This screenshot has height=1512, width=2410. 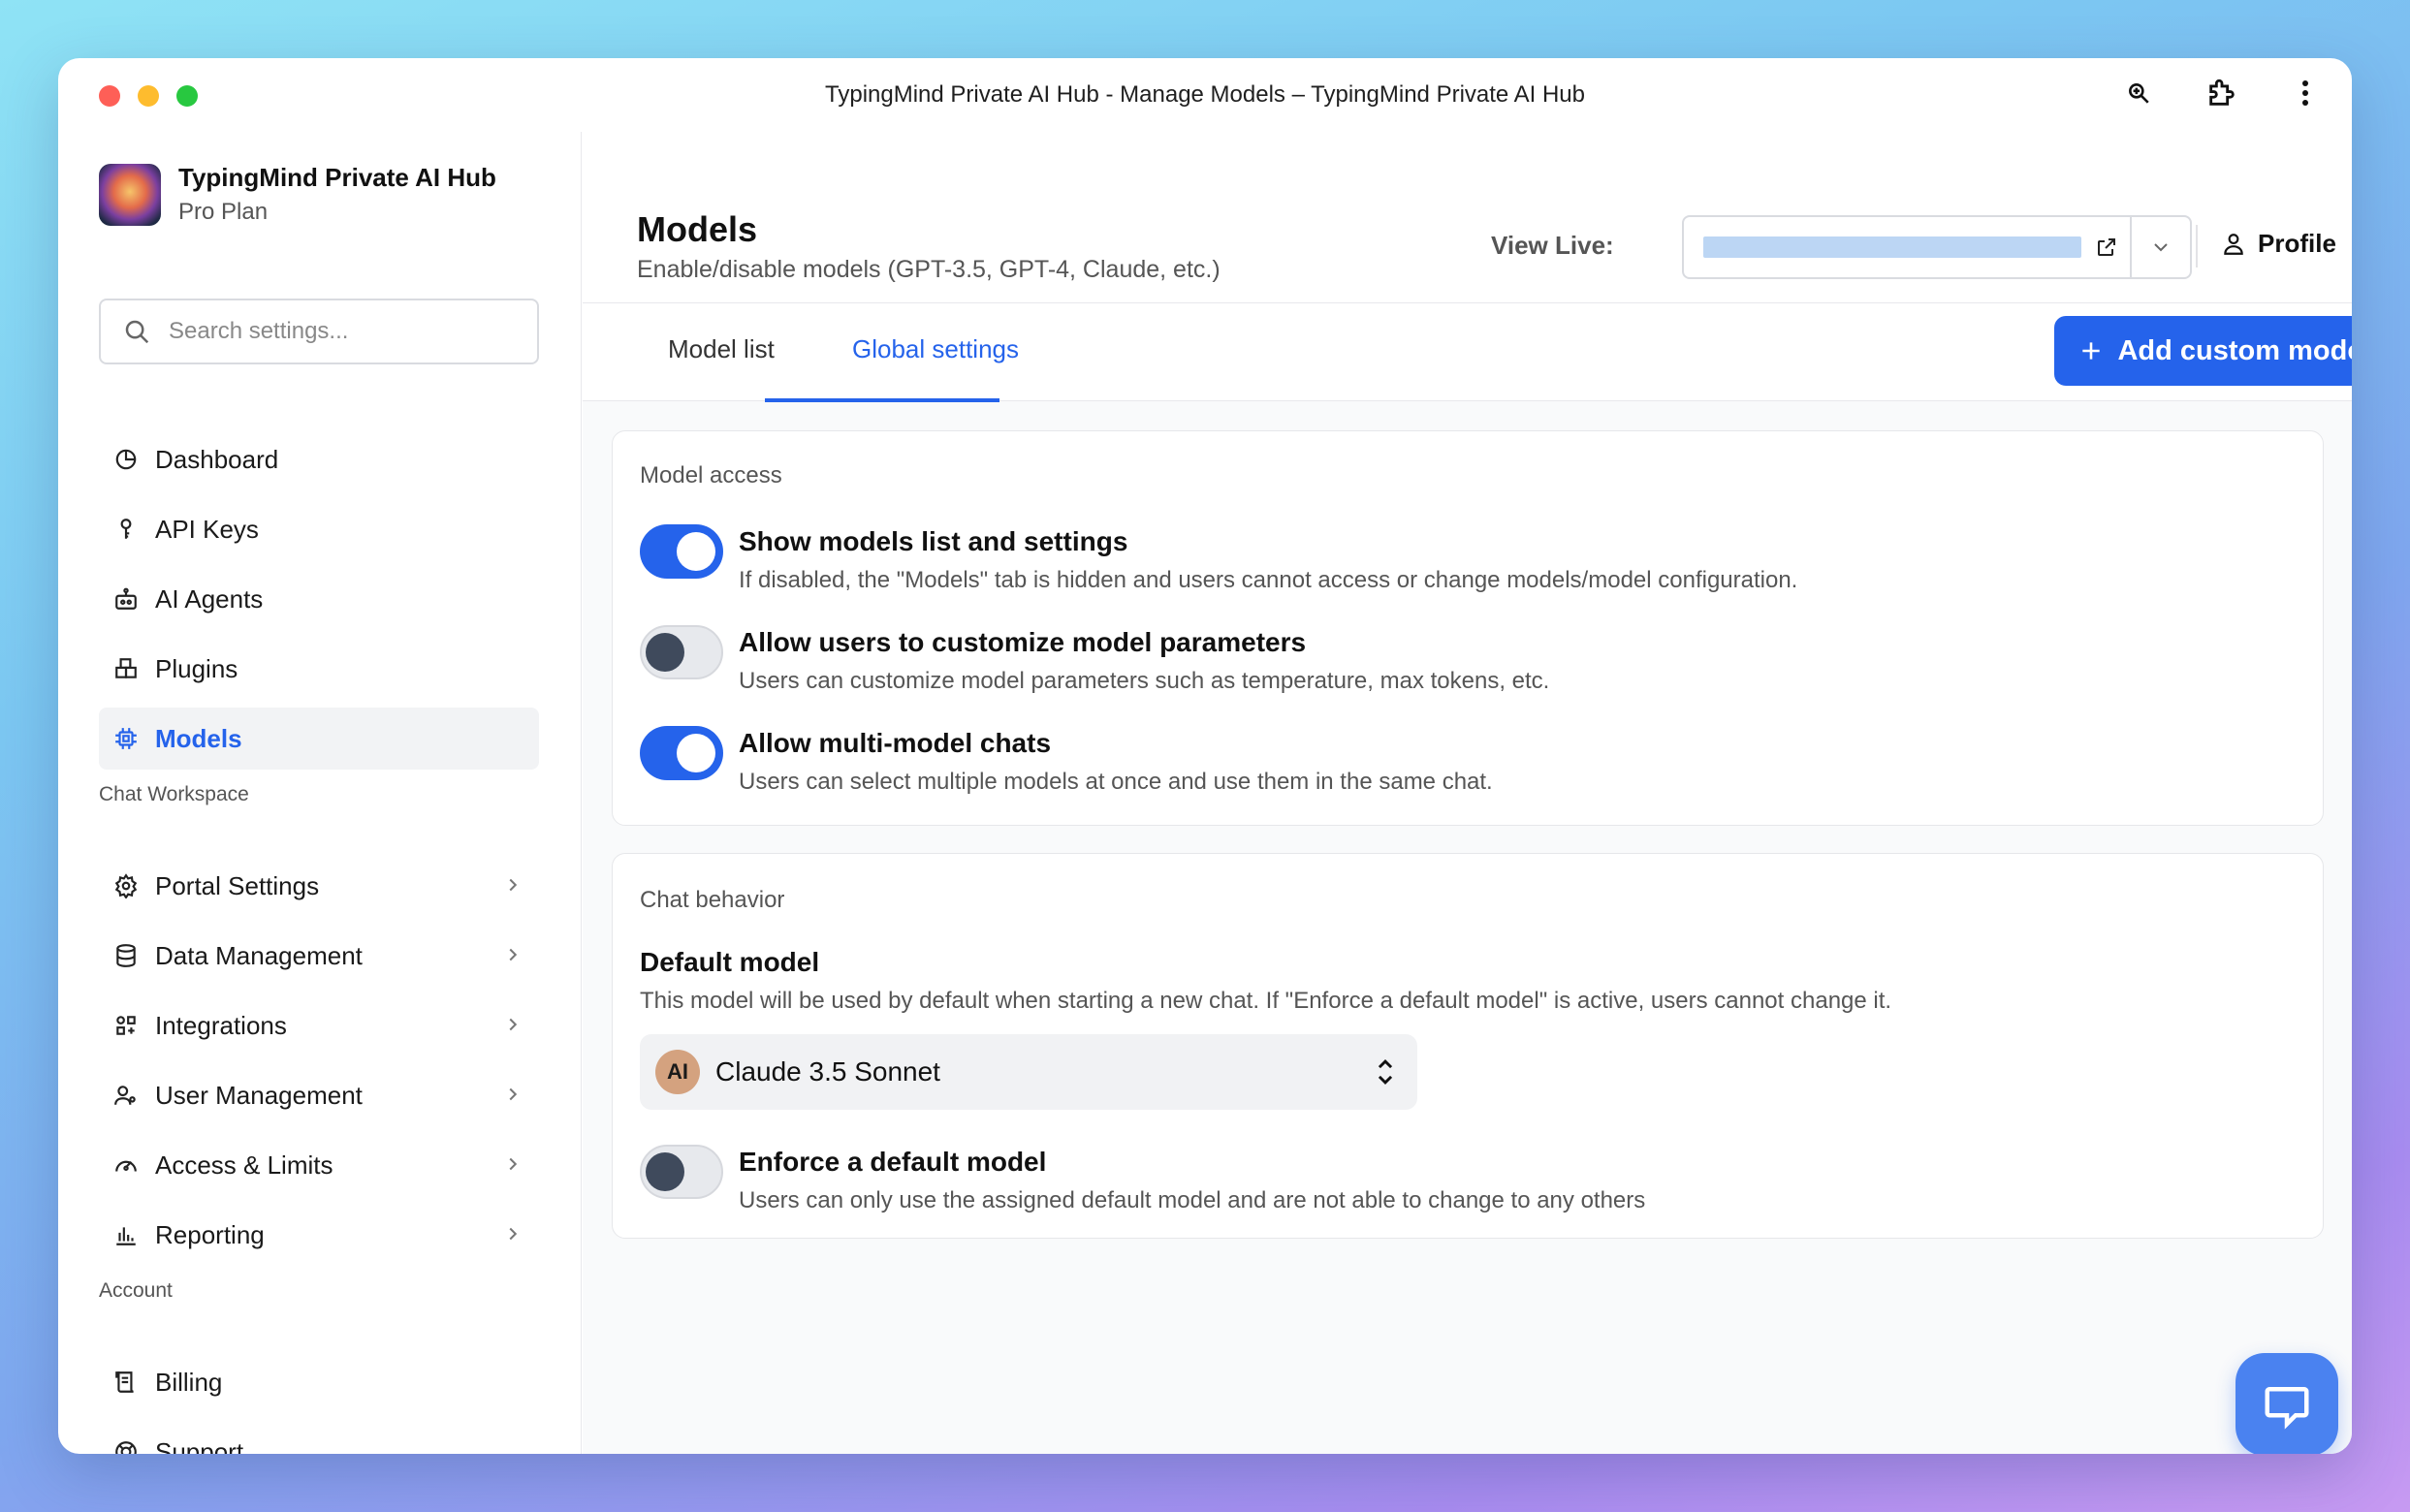 What do you see at coordinates (244, 1165) in the screenshot?
I see `sidebar-item-label: Access & Limits` at bounding box center [244, 1165].